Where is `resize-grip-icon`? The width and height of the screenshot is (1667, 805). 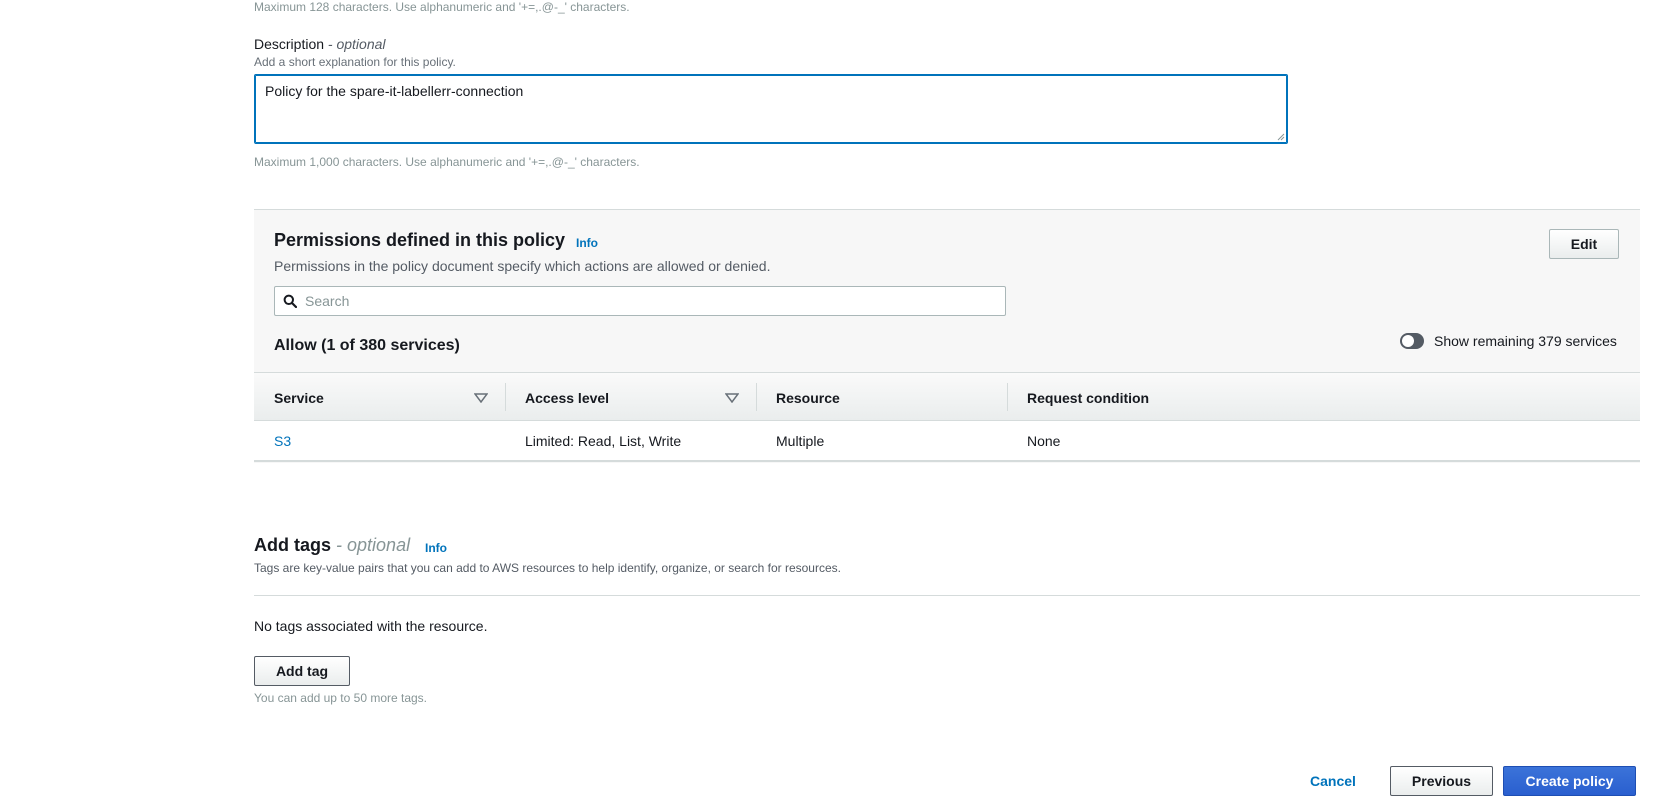 resize-grip-icon is located at coordinates (1281, 137).